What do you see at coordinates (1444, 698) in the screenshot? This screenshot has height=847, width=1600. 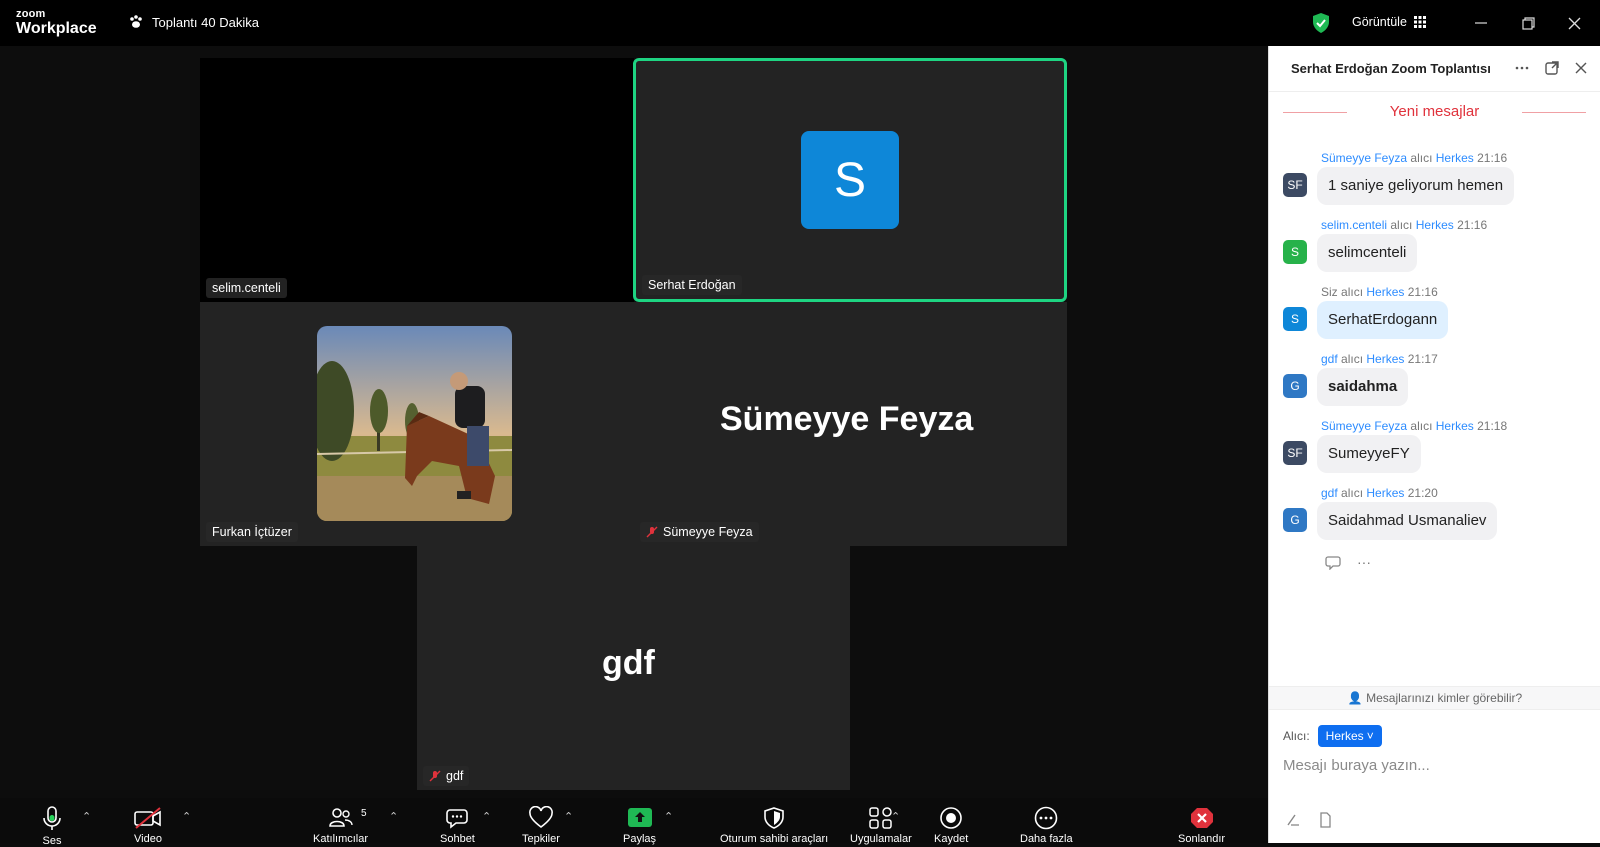 I see `privacy-text: Mesajlarınızı kimler görebilir?` at bounding box center [1444, 698].